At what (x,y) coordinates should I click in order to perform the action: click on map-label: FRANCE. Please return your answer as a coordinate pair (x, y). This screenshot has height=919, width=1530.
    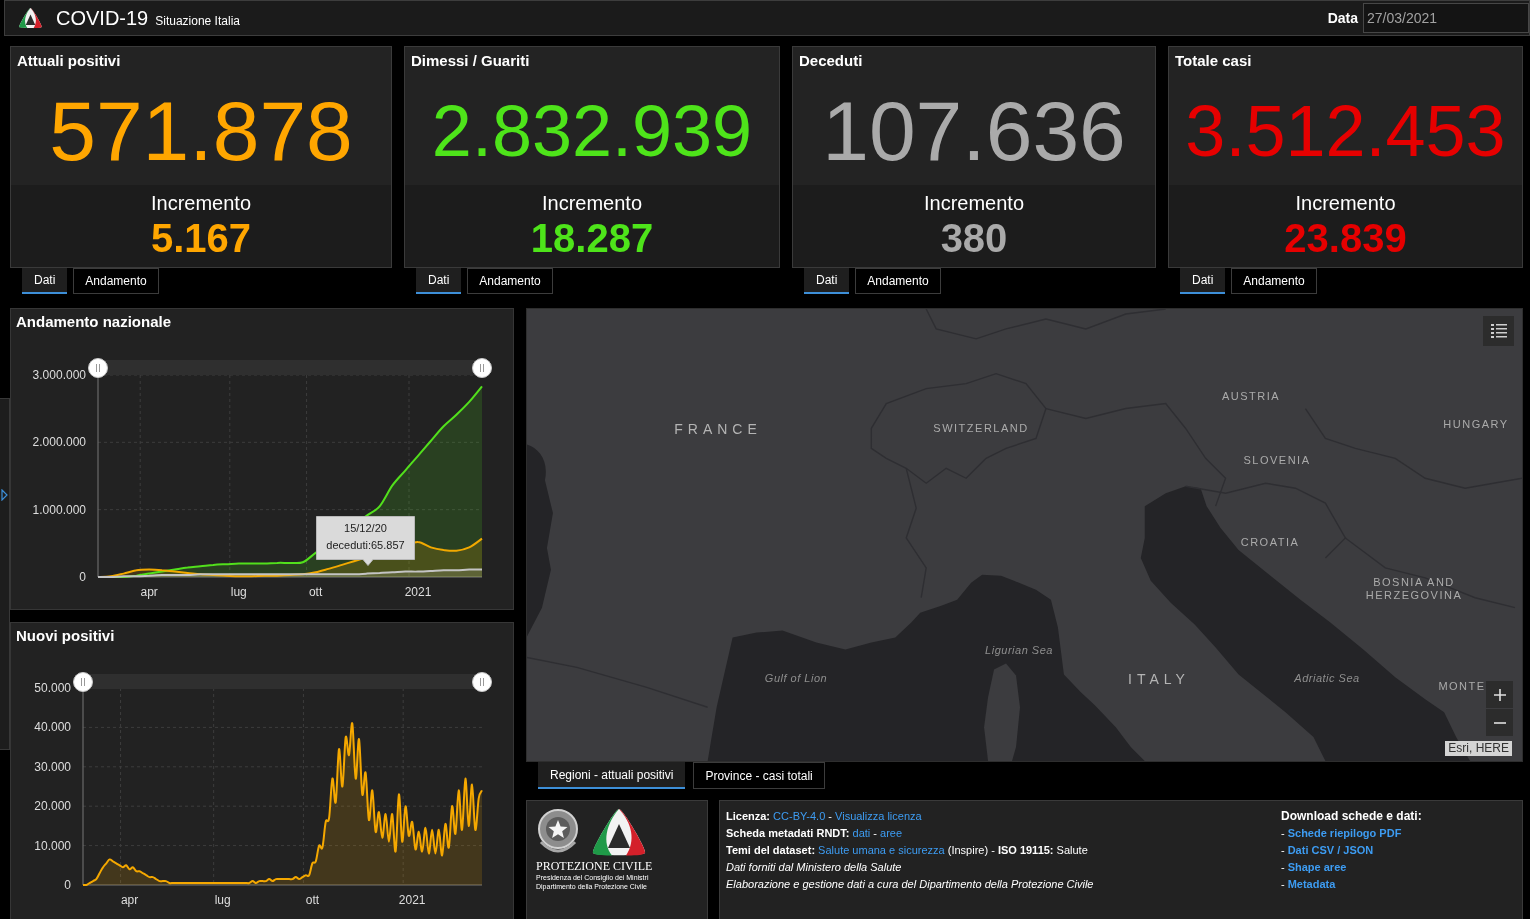
    Looking at the image, I should click on (718, 429).